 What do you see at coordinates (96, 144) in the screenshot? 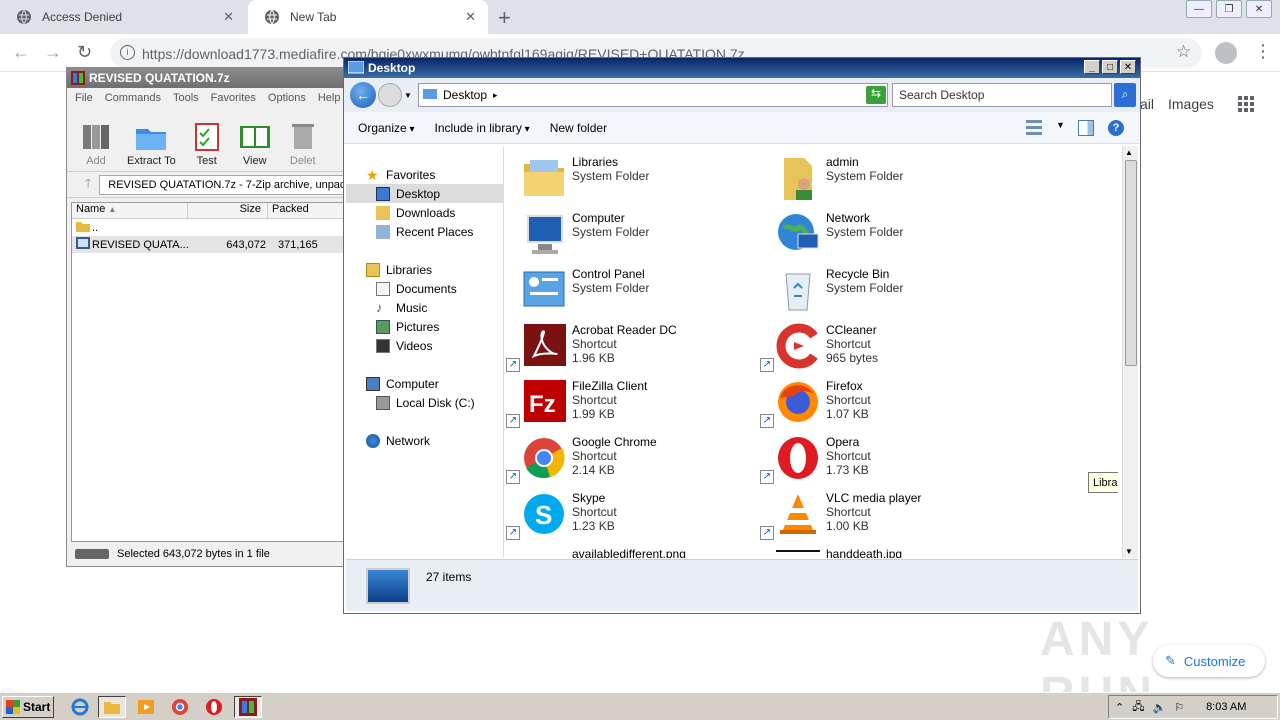
I see `add-button: Add` at bounding box center [96, 144].